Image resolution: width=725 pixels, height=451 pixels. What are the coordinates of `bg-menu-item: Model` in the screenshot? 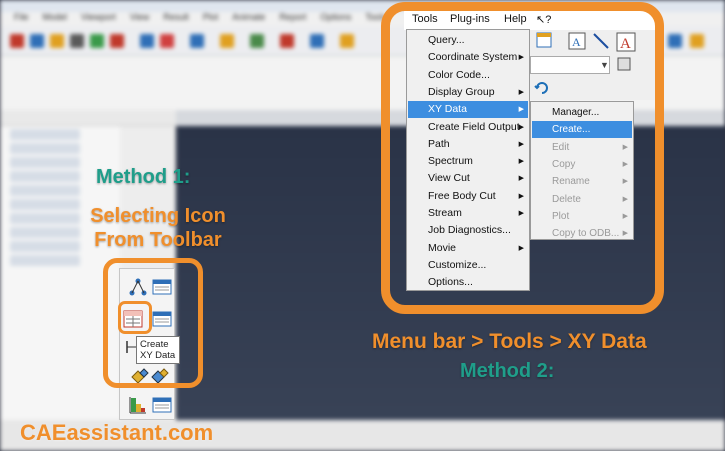 It's located at (55, 17).